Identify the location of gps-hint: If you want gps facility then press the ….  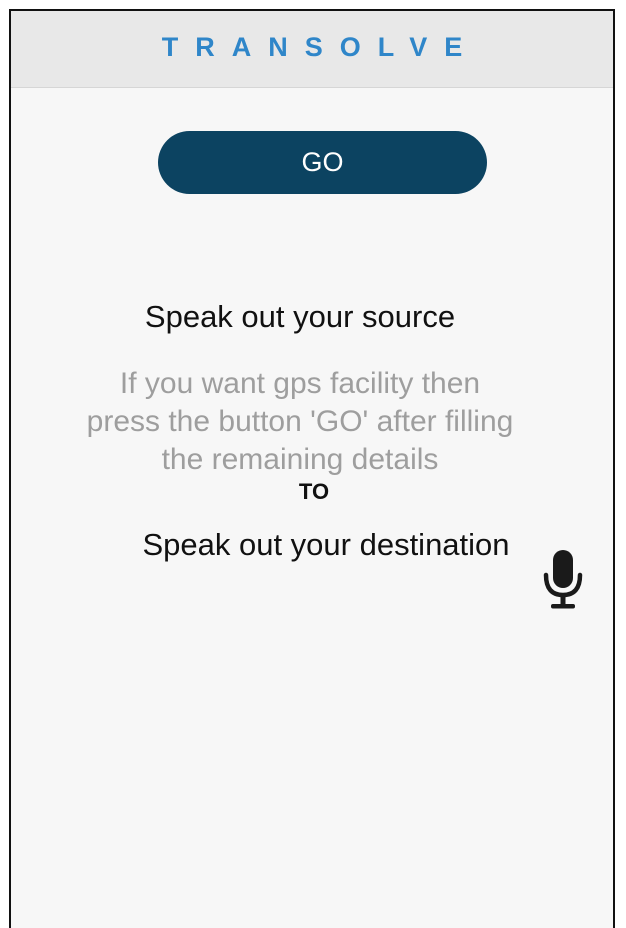
(300, 422).